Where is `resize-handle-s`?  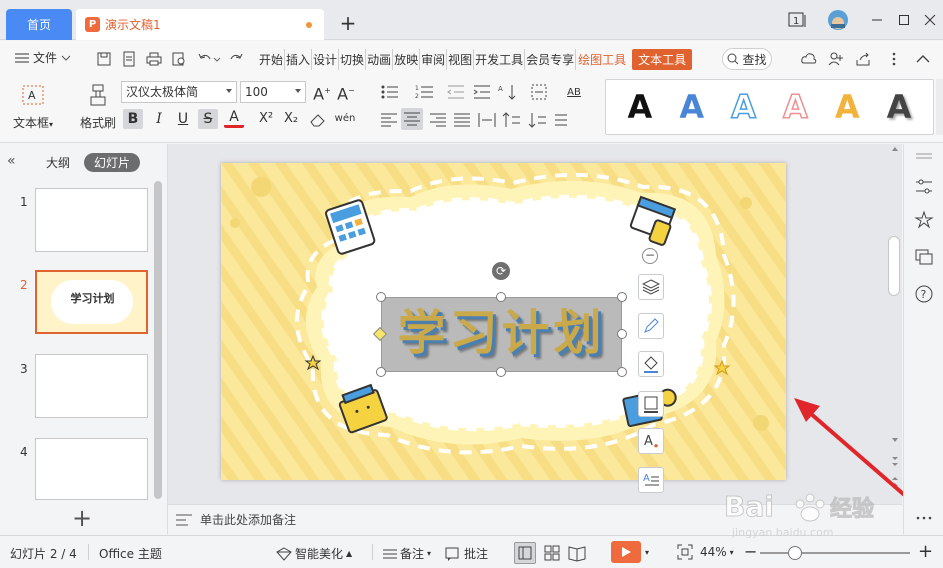 resize-handle-s is located at coordinates (501, 372).